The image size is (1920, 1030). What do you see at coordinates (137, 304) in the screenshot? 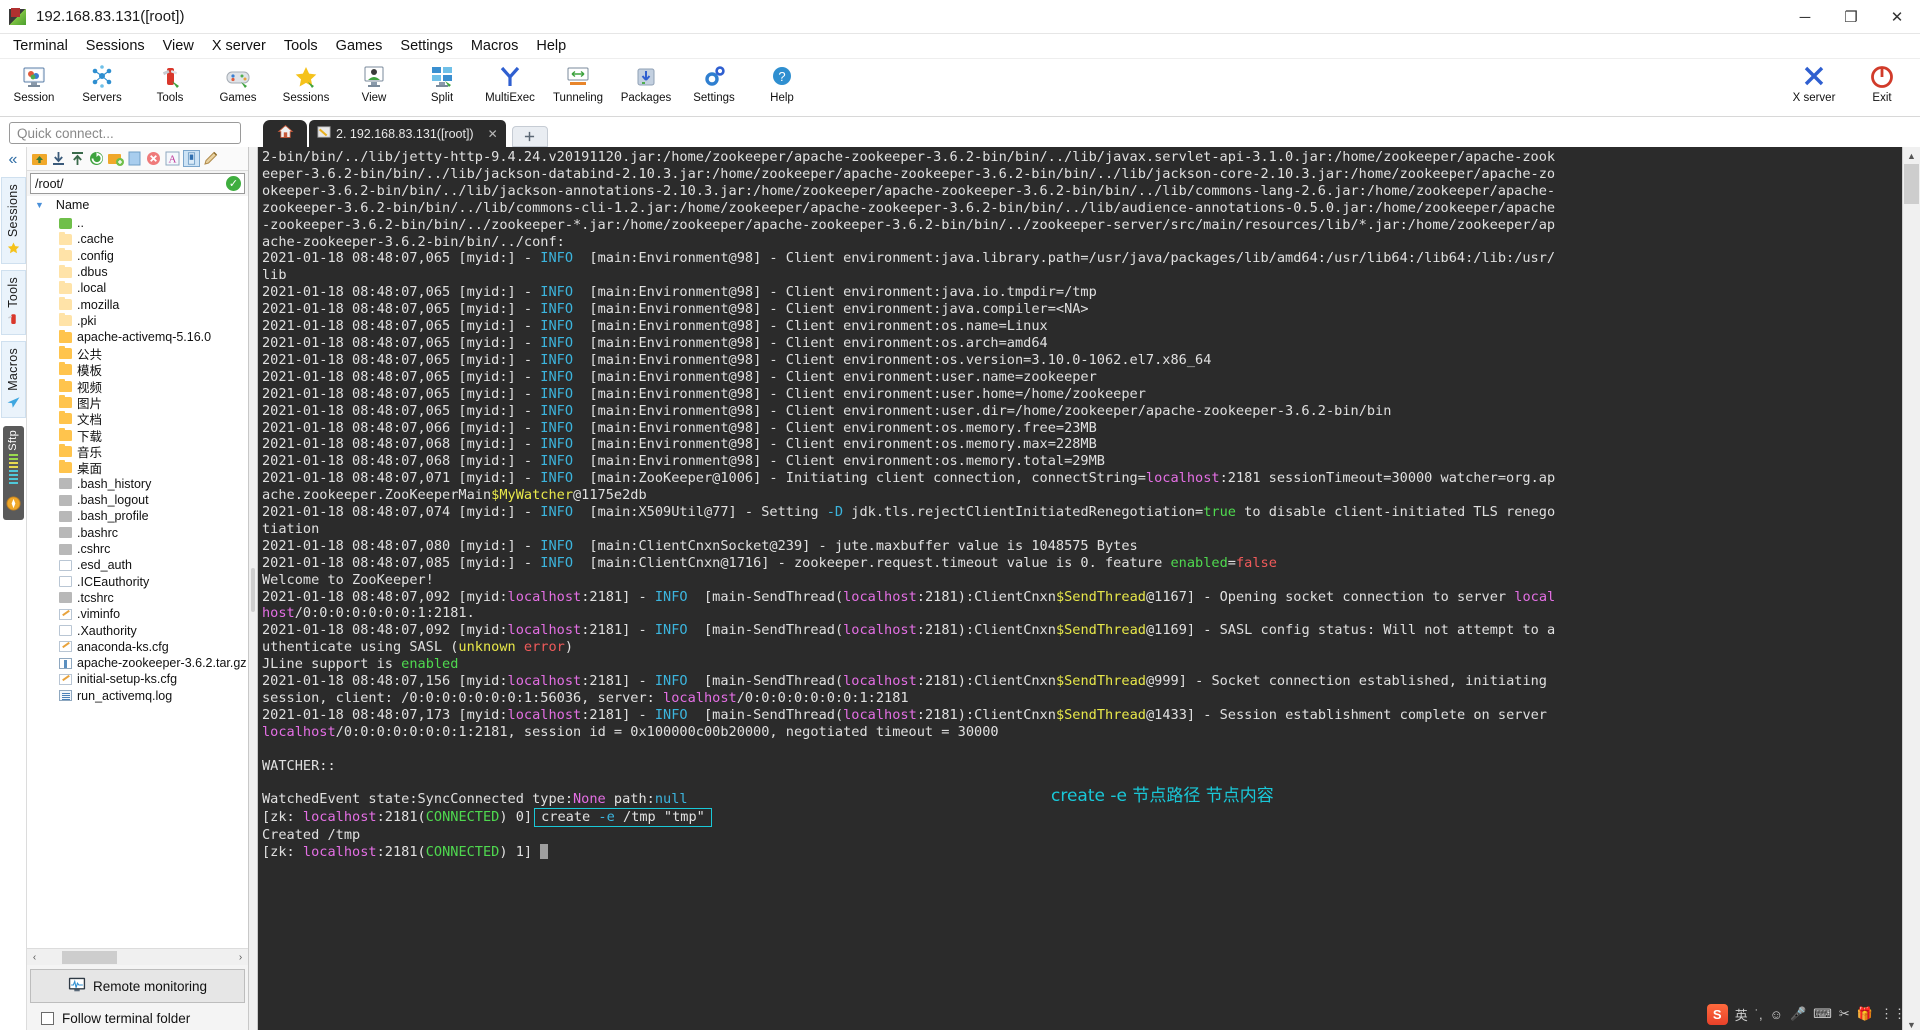
I see `file-row: .mozilla` at bounding box center [137, 304].